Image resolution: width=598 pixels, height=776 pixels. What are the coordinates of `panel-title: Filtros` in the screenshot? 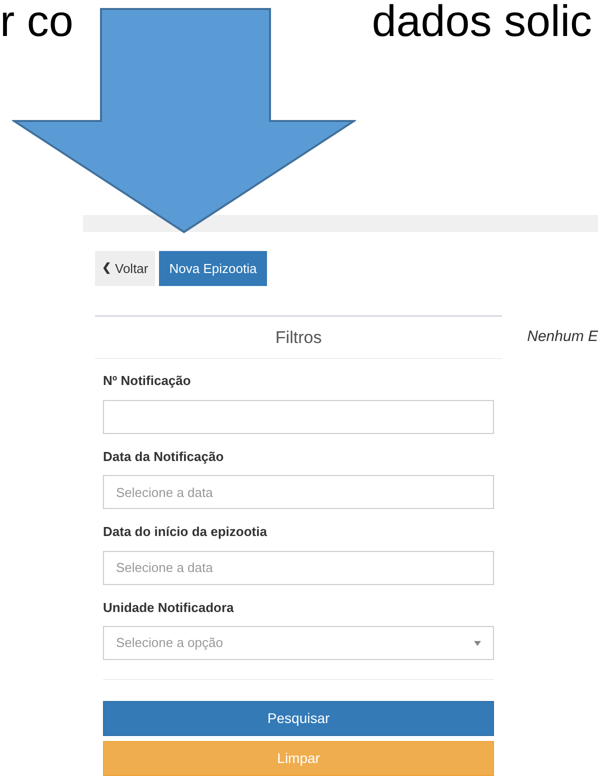 It's located at (298, 337).